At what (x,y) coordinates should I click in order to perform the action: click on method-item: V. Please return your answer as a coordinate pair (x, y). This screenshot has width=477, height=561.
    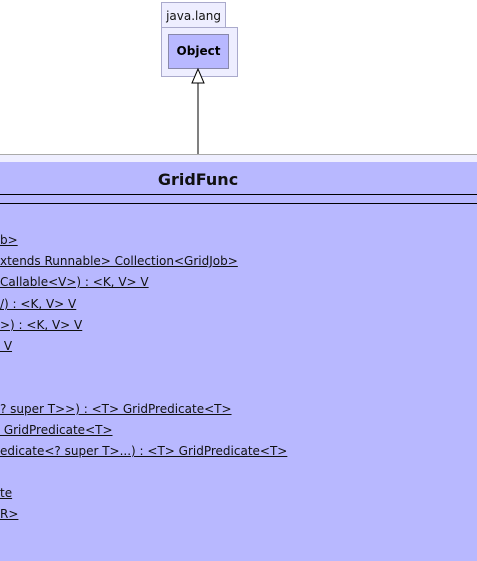
    Looking at the image, I should click on (6, 346).